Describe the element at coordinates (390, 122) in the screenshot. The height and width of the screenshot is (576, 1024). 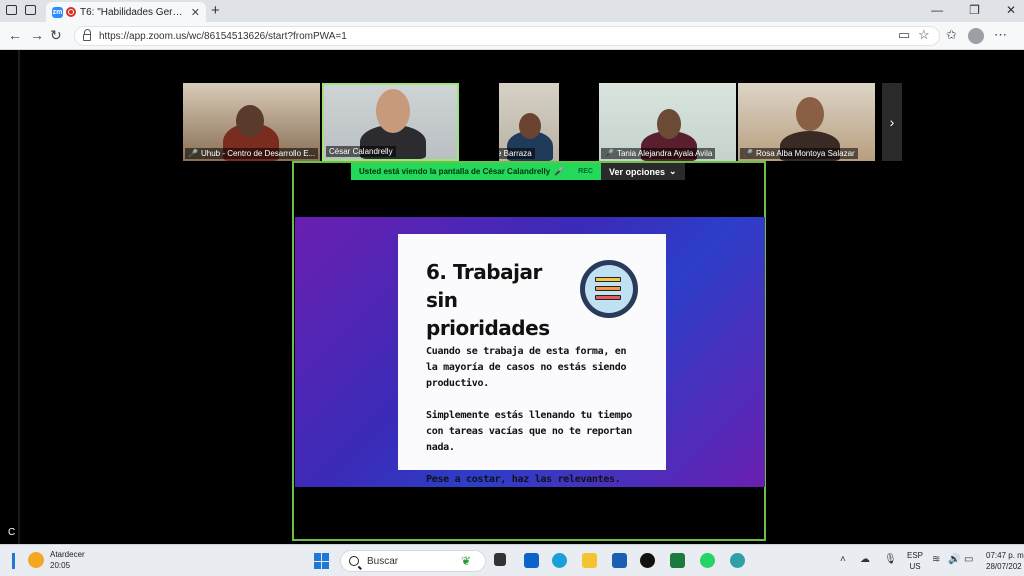
I see `participant-tile-active: César Calandrelly` at that location.